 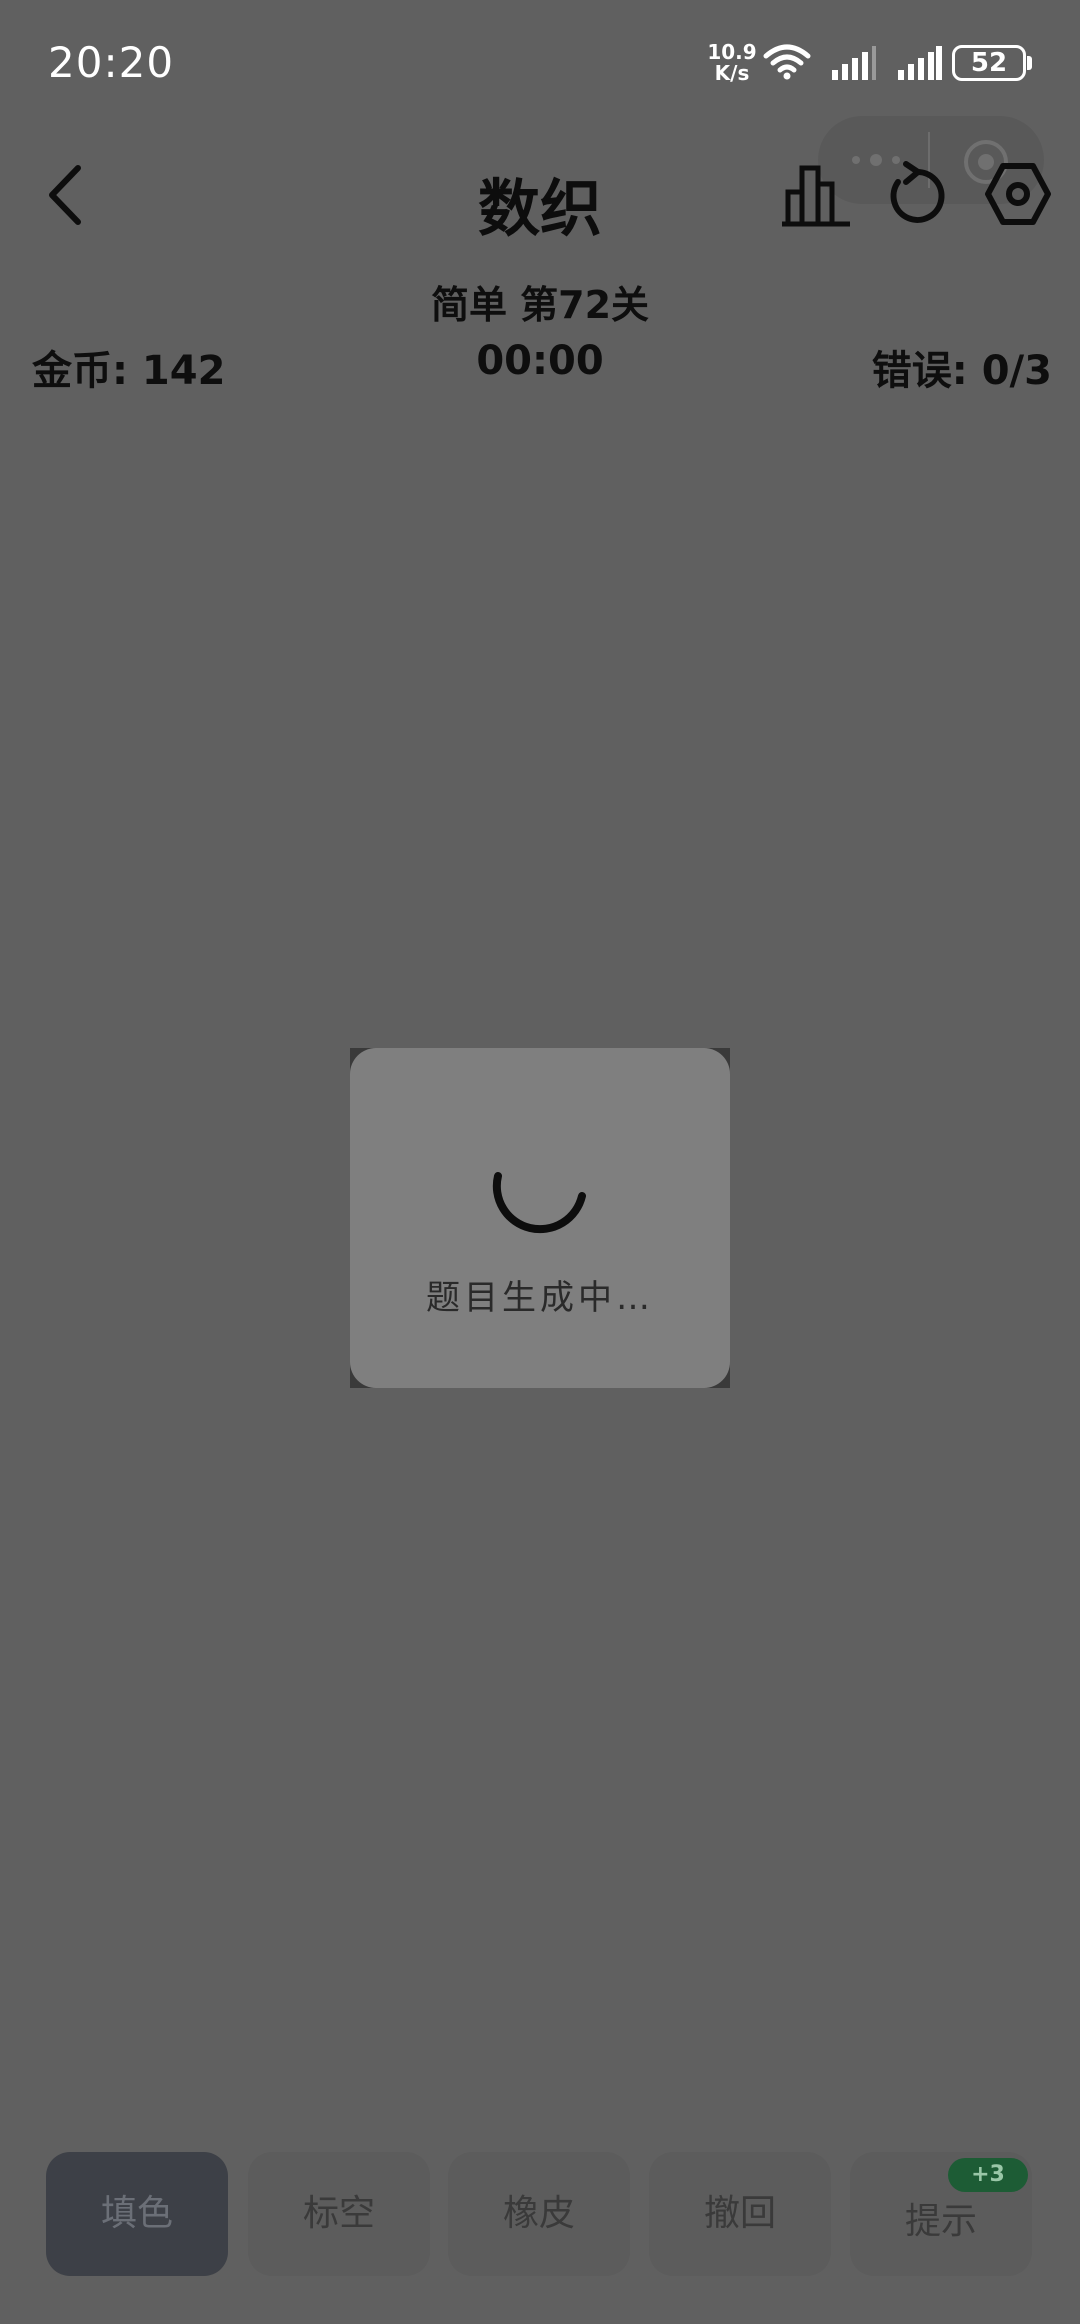 I want to click on undo-button: 撤回, so click(x=740, y=2214).